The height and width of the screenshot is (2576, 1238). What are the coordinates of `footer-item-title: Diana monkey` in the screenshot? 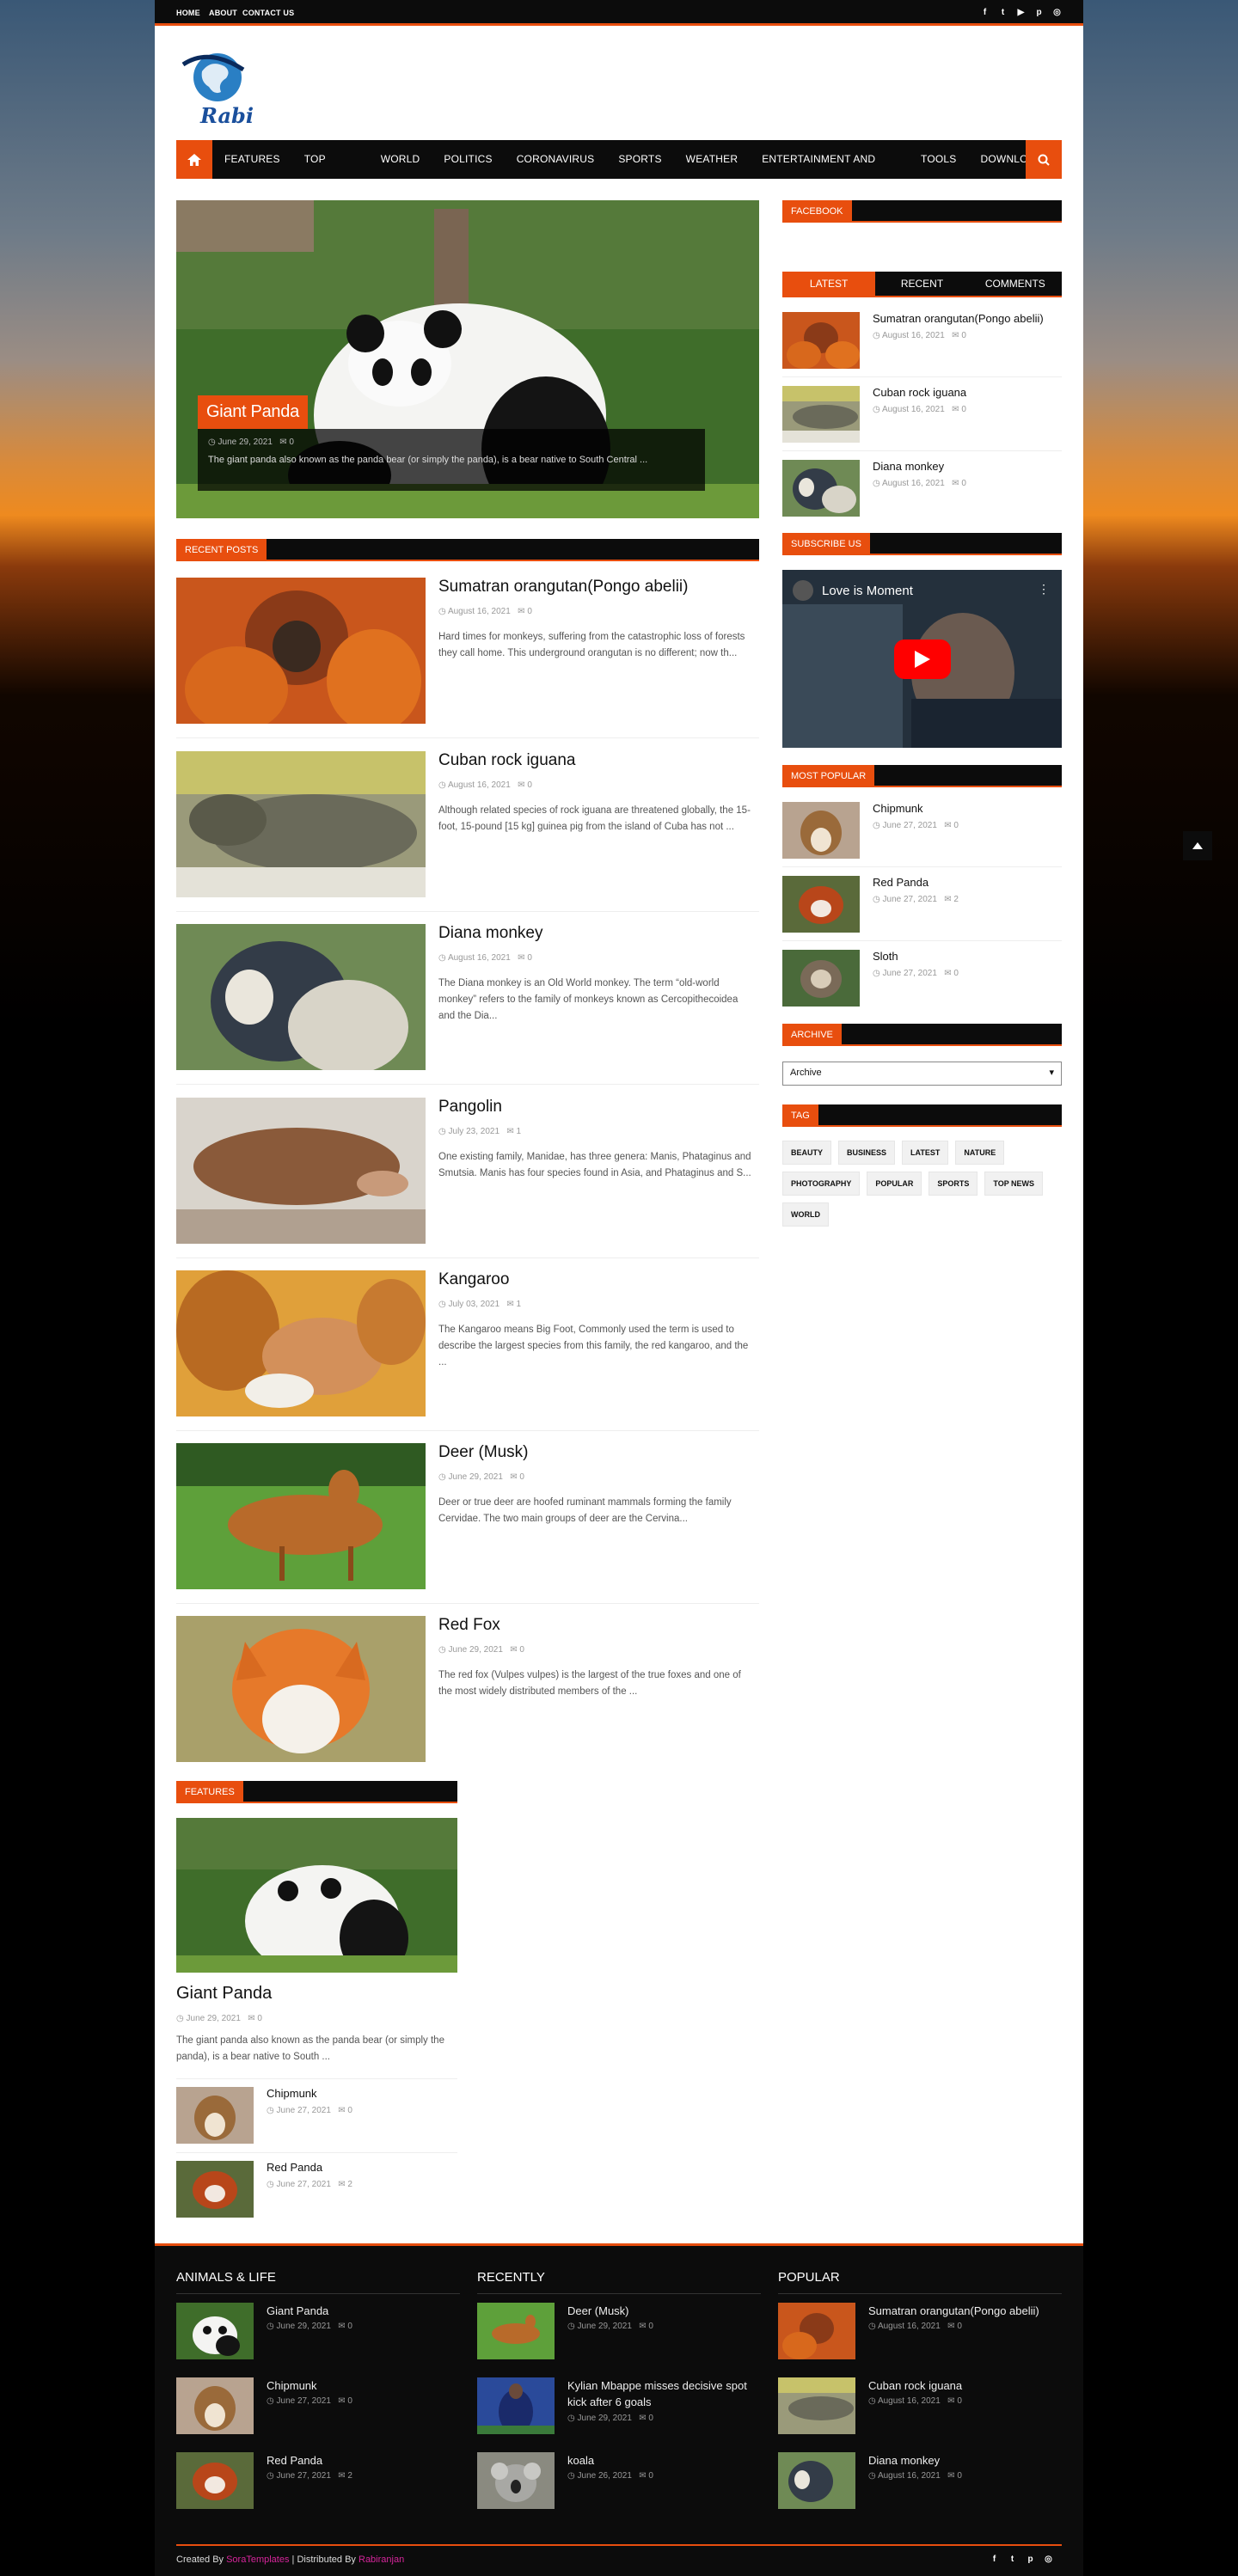 It's located at (965, 2460).